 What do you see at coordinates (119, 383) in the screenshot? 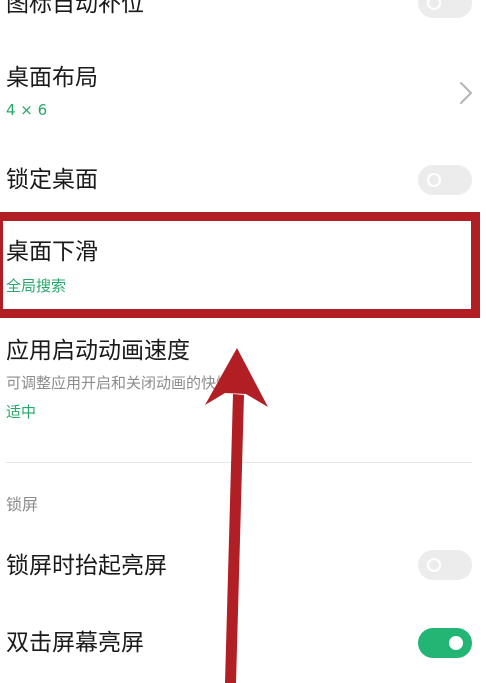
I see `setting-description: 可调整应用开启和关闭动画的快慢` at bounding box center [119, 383].